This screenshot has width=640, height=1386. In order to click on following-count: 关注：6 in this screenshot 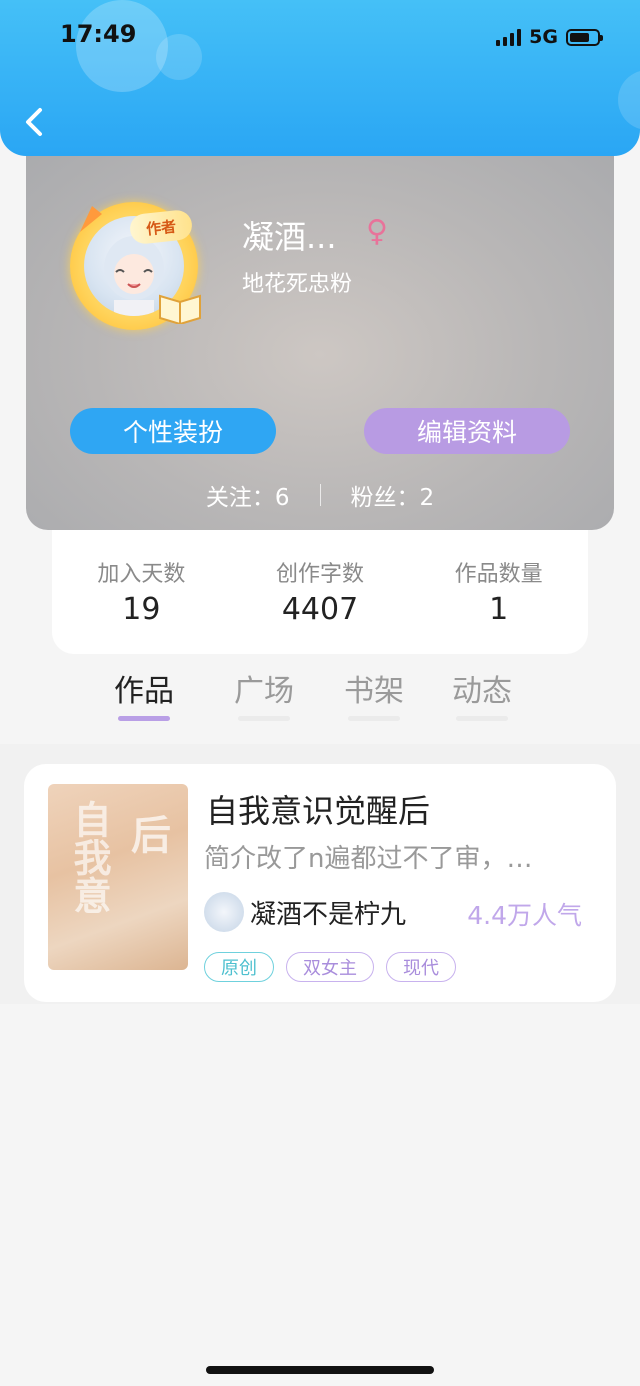, I will do `click(248, 495)`.